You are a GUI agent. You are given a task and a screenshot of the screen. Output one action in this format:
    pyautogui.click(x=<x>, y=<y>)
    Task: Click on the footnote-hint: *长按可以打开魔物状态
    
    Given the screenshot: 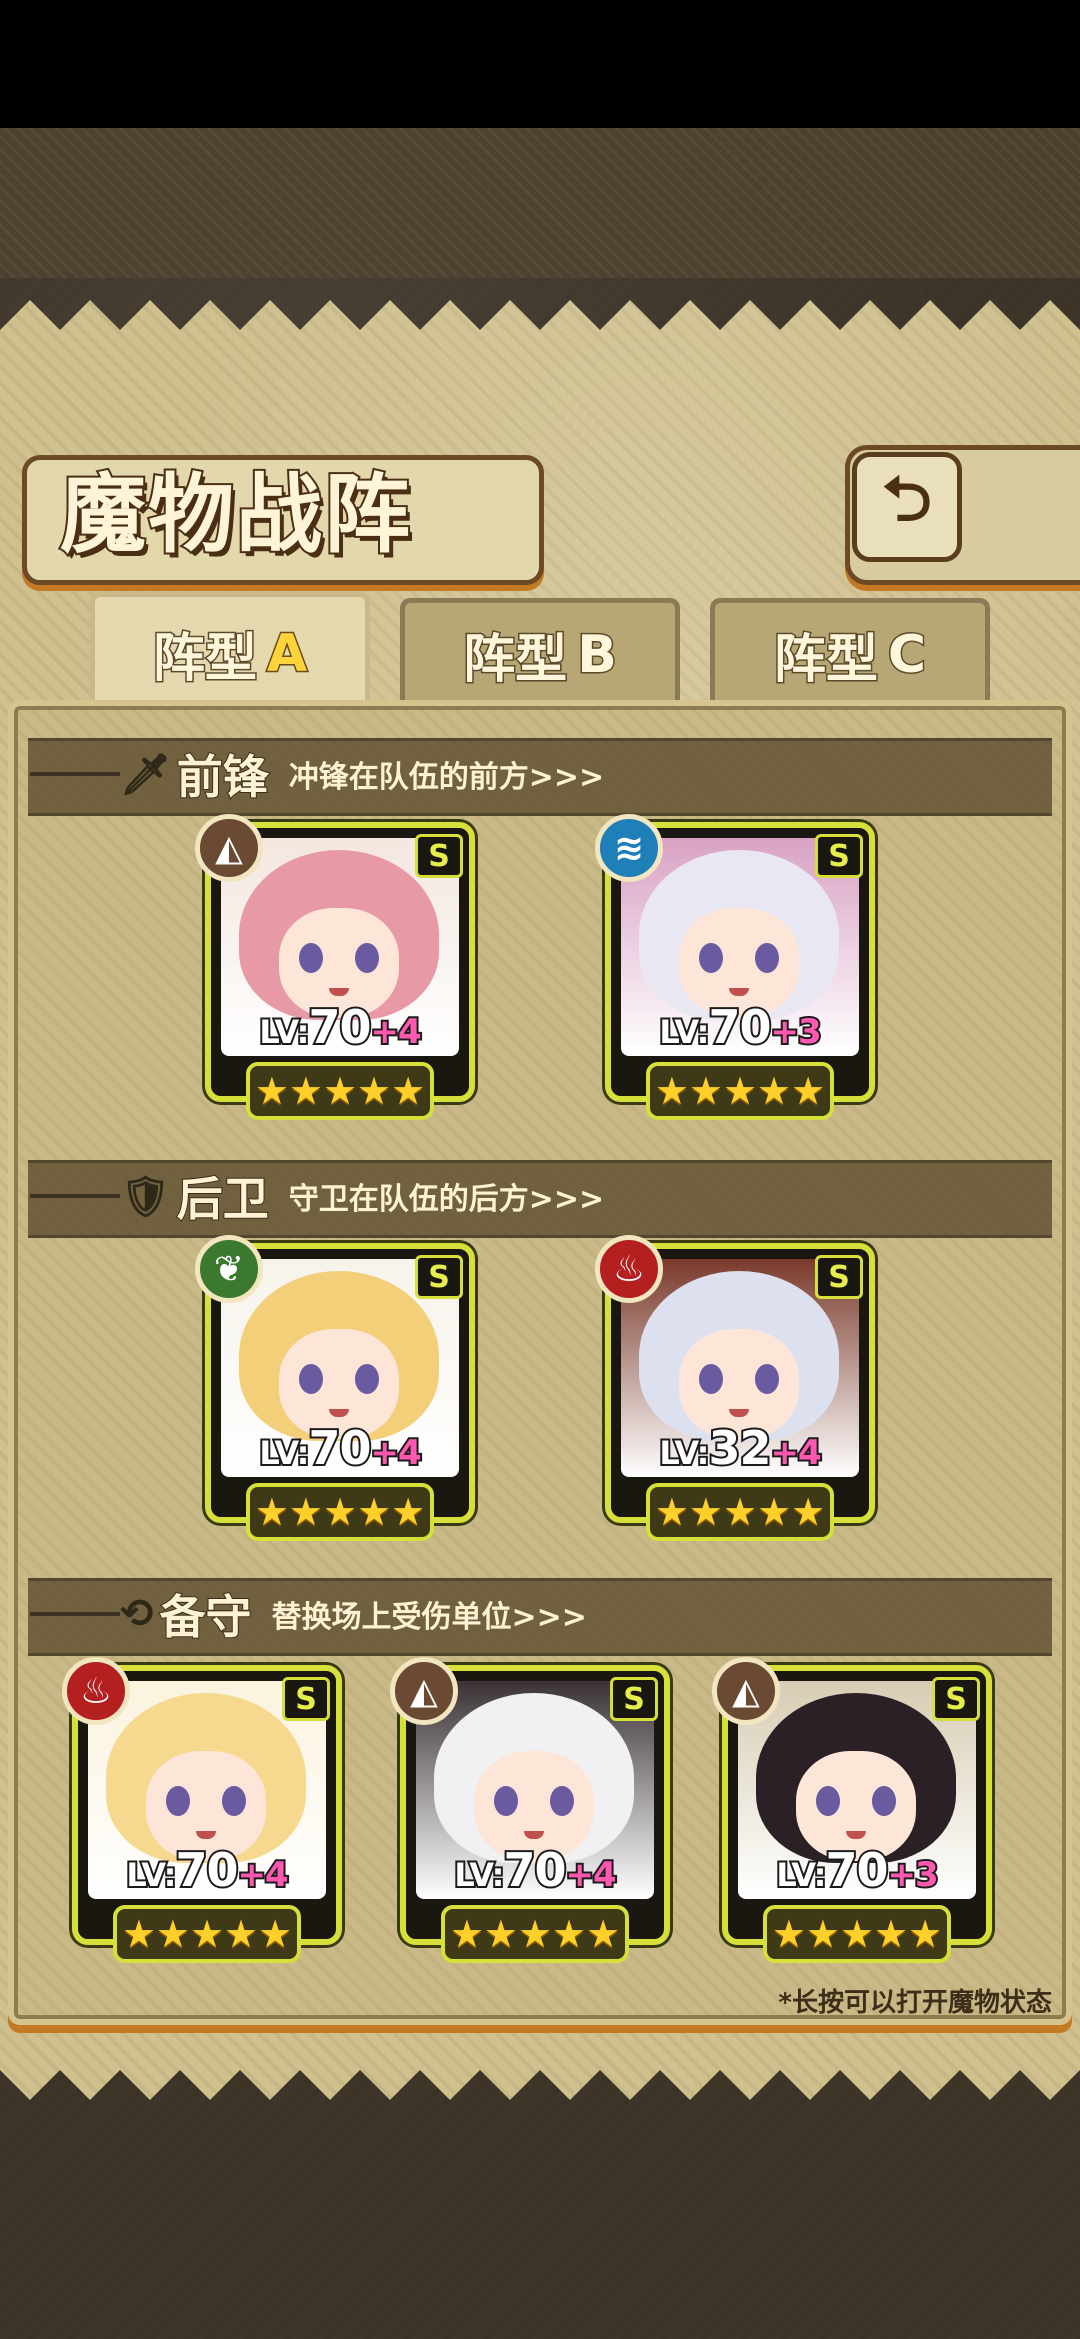 What is the action you would take?
    pyautogui.click(x=915, y=2003)
    